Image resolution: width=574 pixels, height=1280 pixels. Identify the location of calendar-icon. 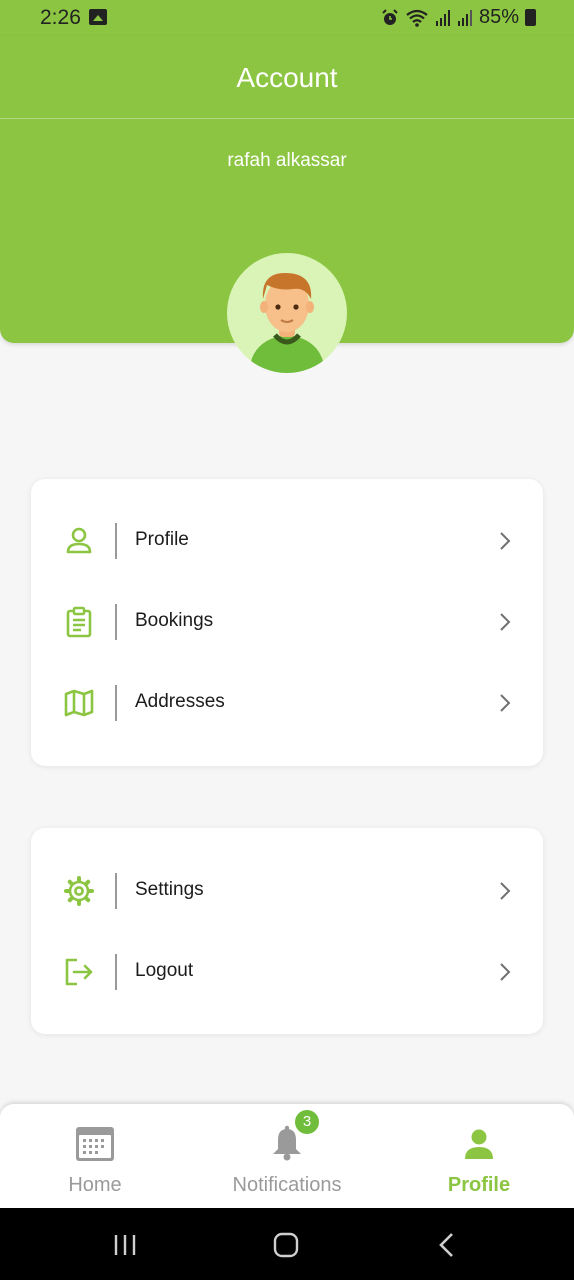
(95, 1144).